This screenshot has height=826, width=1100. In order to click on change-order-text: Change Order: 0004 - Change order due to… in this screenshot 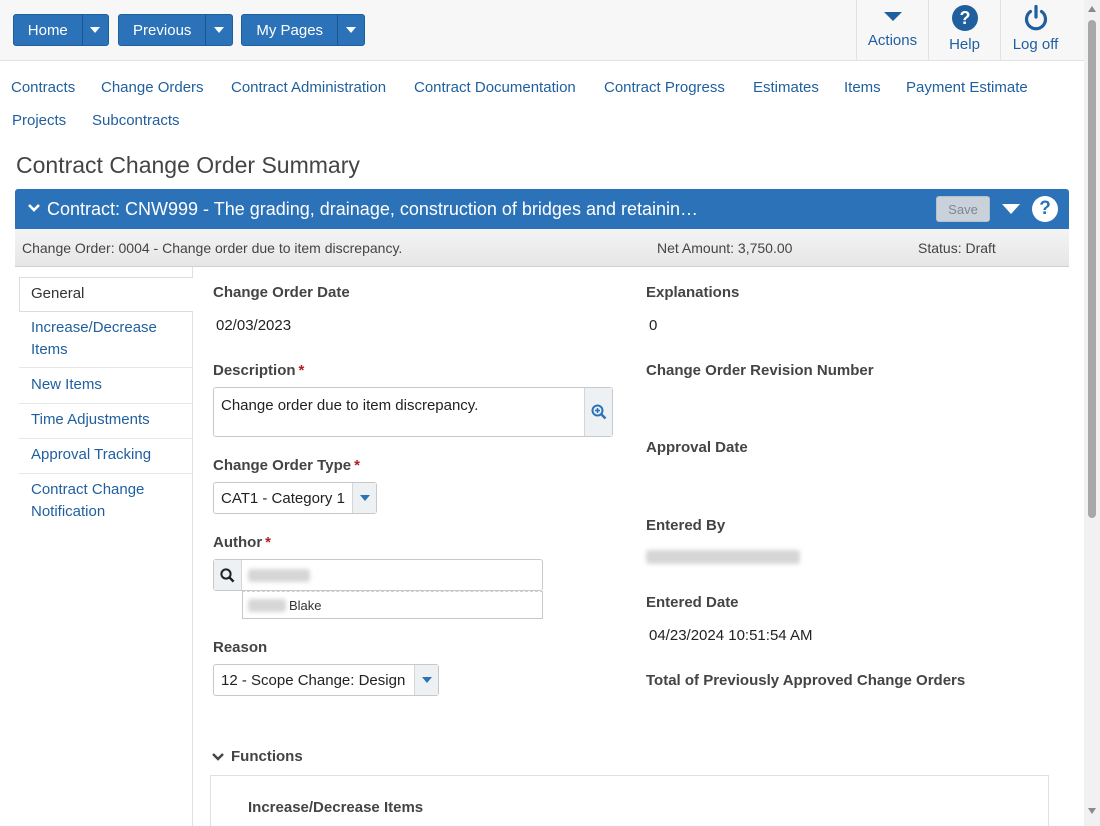, I will do `click(212, 248)`.